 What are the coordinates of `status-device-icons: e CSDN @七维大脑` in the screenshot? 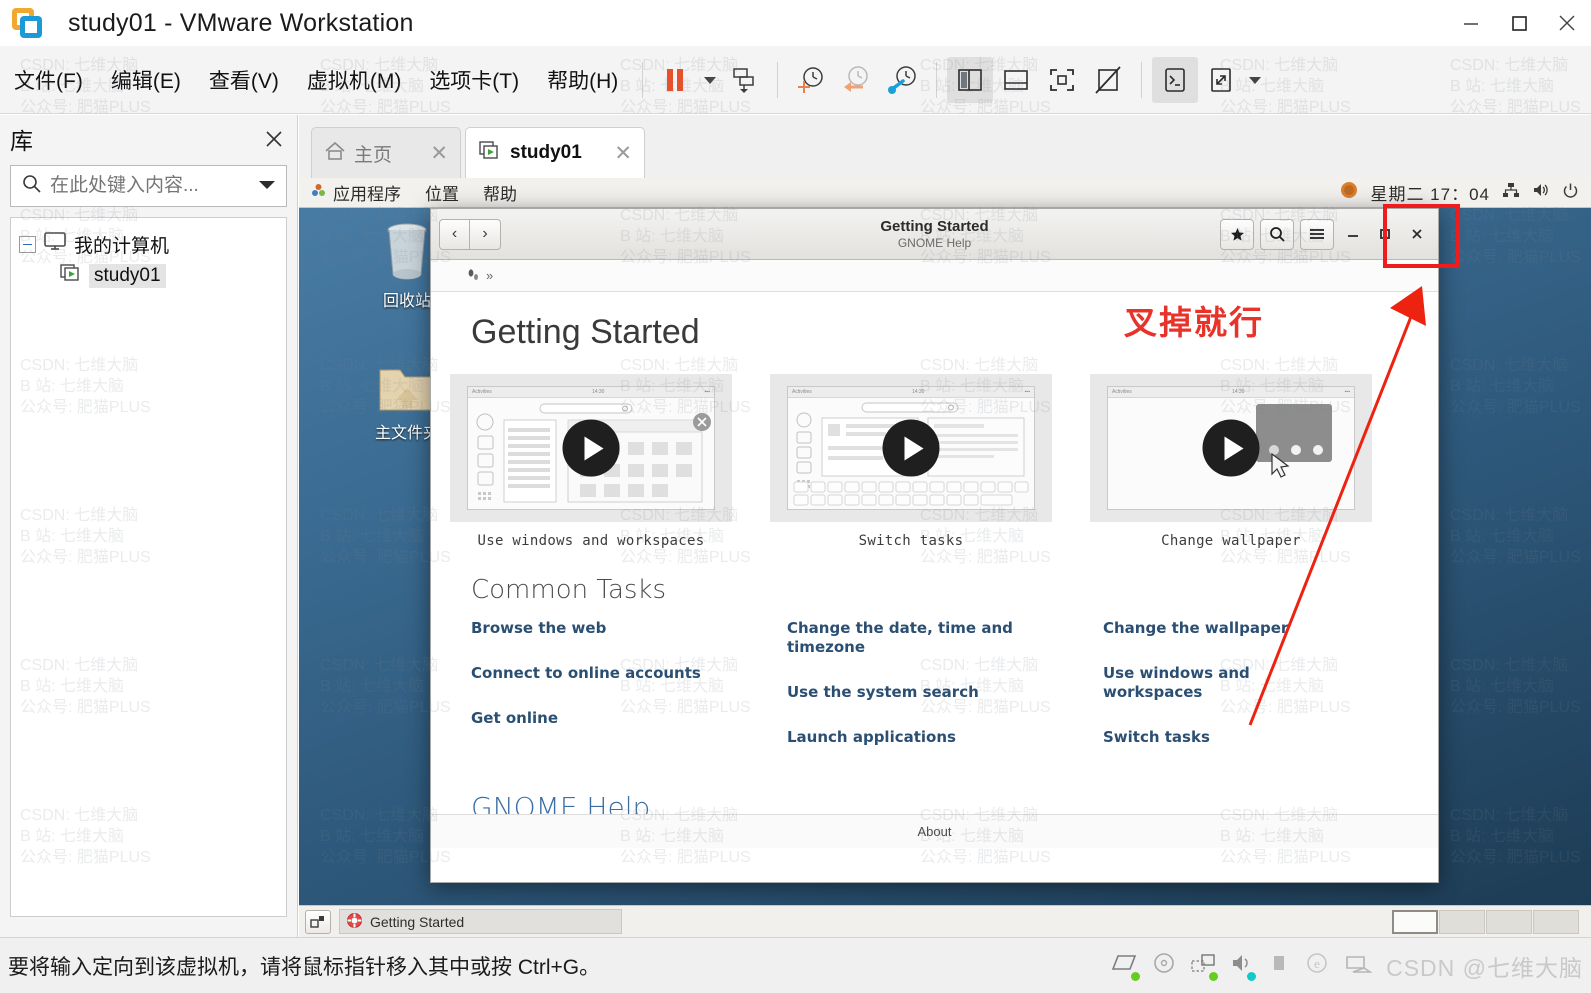 It's located at (1350, 966).